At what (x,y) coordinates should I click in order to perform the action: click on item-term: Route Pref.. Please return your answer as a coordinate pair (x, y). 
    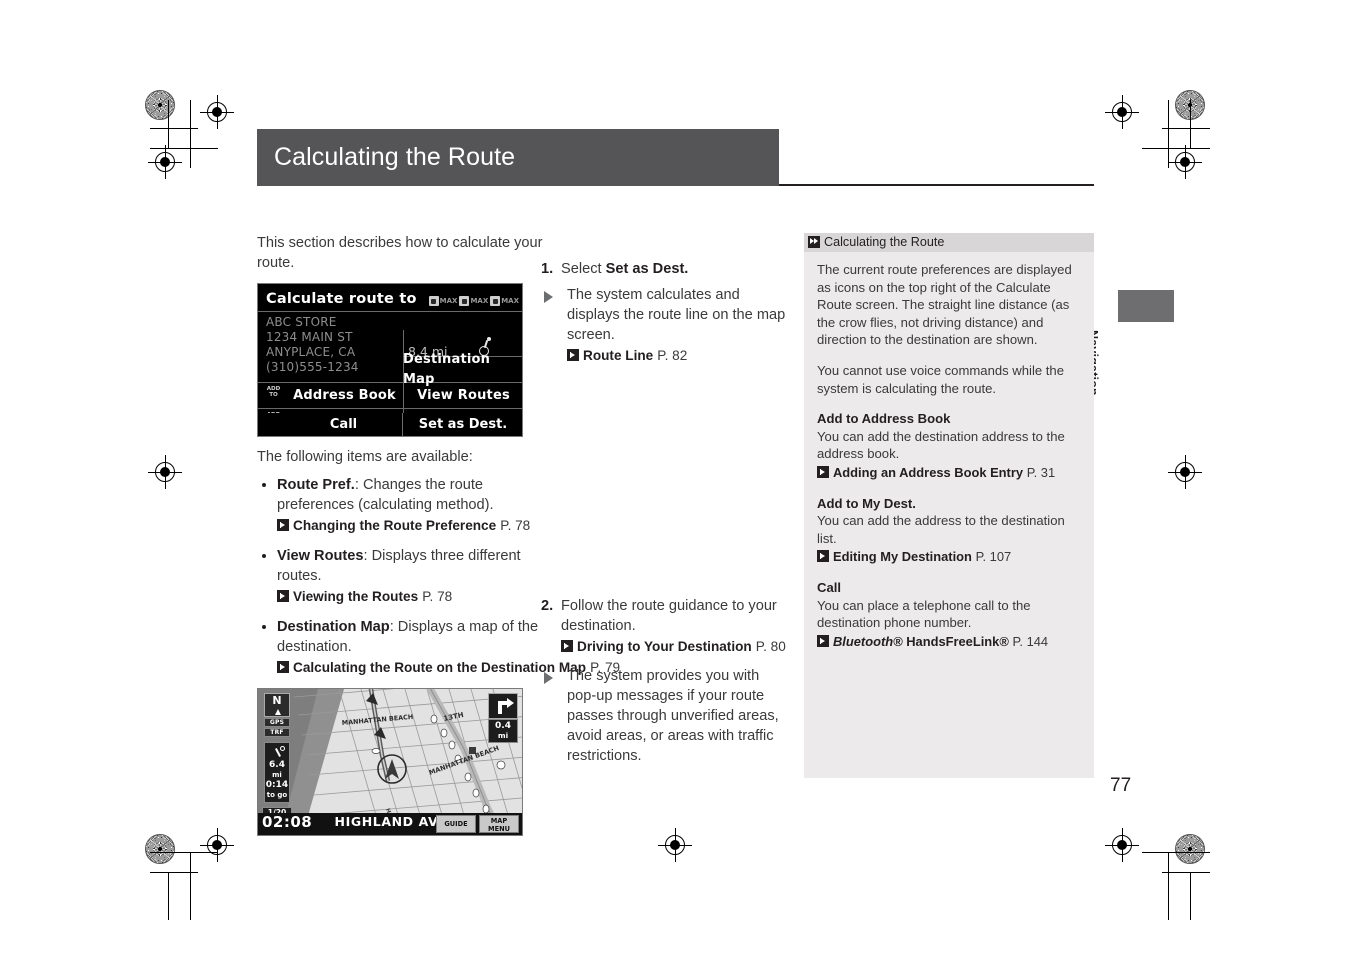
    Looking at the image, I should click on (316, 485).